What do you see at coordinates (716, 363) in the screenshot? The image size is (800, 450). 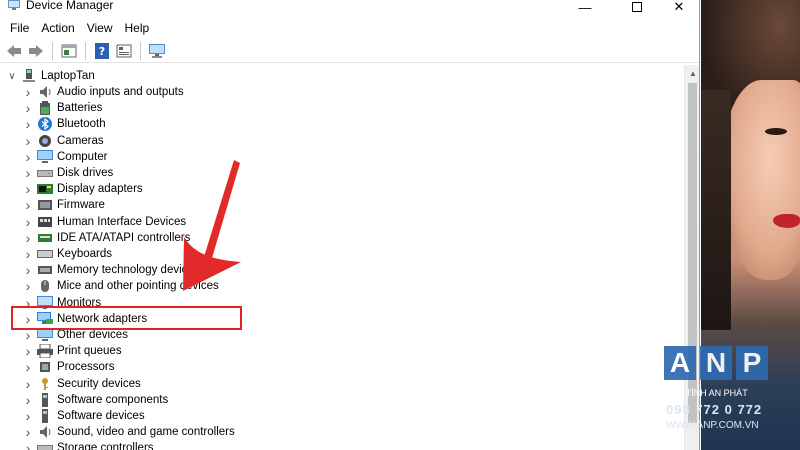 I see `watermark-letter-n: N` at bounding box center [716, 363].